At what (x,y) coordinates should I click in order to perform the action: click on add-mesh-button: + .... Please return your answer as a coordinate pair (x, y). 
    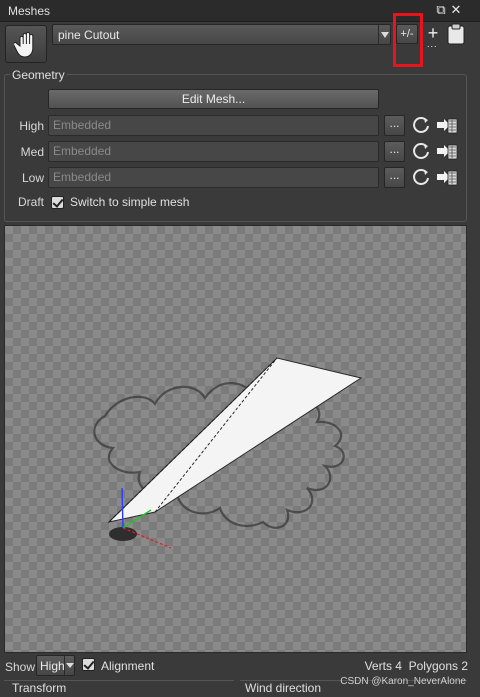
    Looking at the image, I should click on (433, 36).